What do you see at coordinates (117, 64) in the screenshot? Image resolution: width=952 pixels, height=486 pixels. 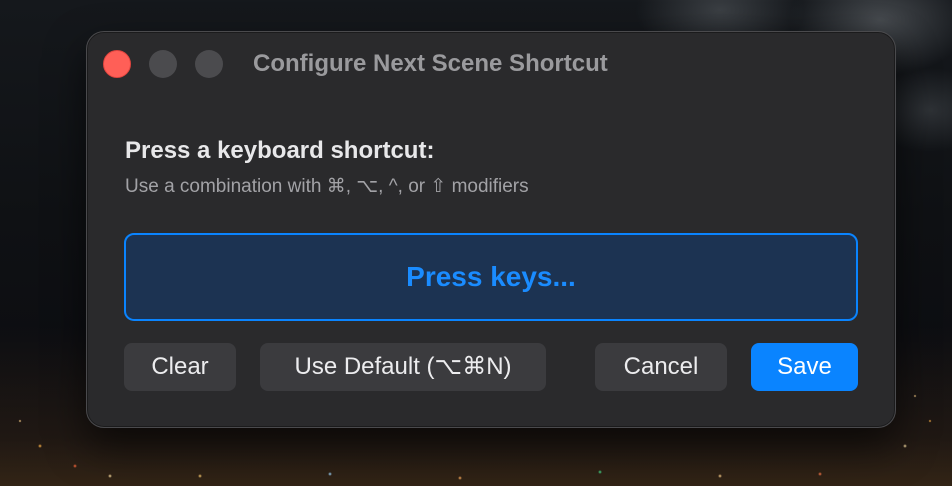 I see `close-window-button` at bounding box center [117, 64].